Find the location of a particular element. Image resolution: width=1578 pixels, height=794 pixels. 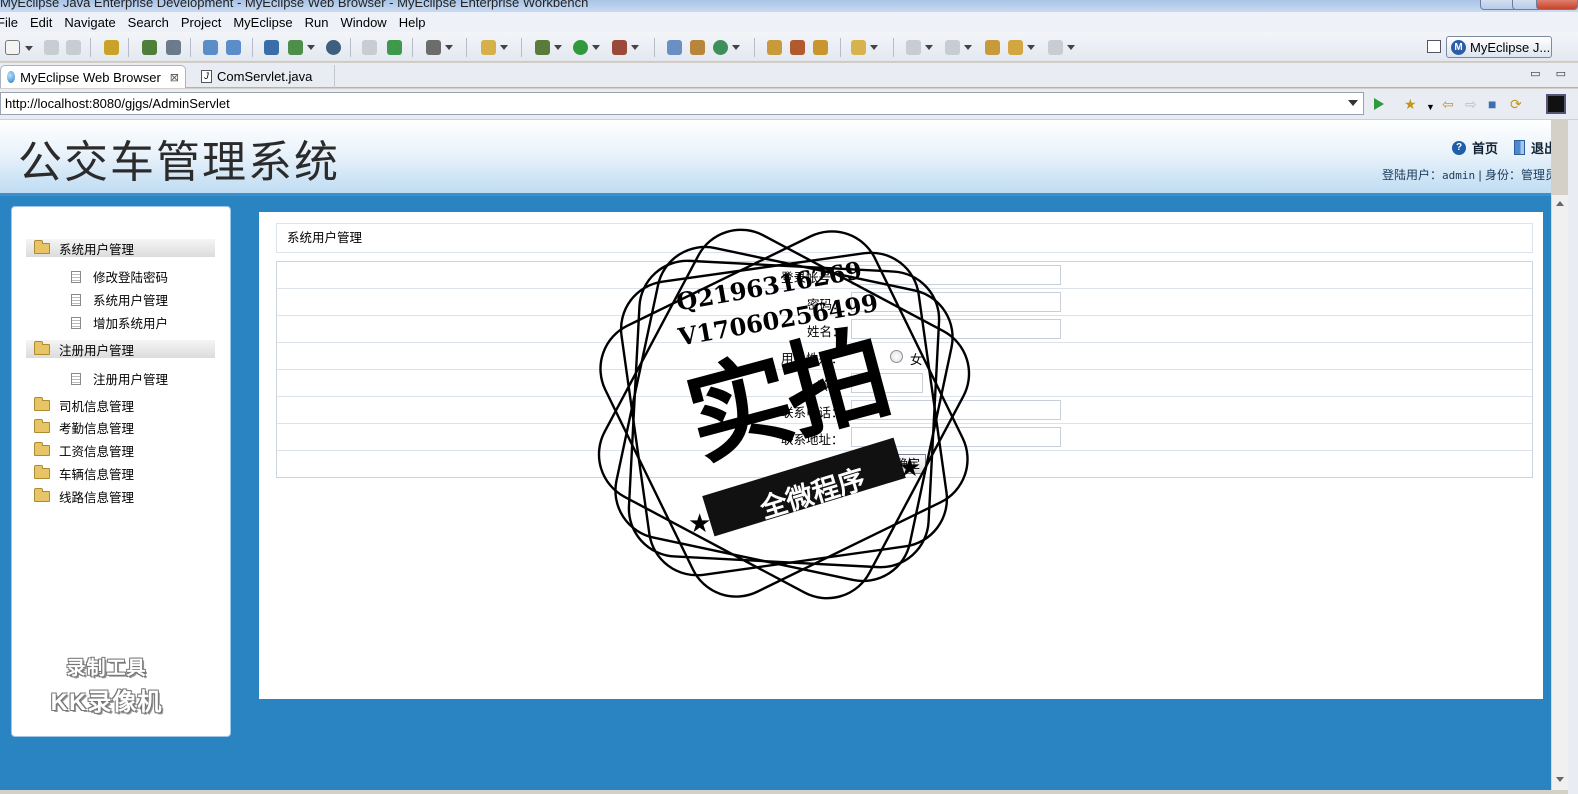

close-window-button is located at coordinates (1557, 5).